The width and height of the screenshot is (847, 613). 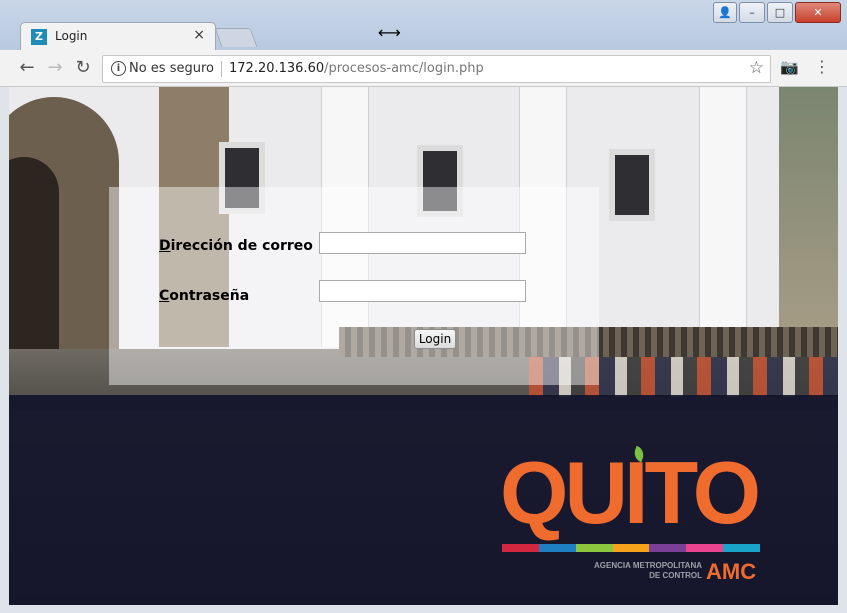 What do you see at coordinates (423, 25) in the screenshot?
I see `title-bar: Z Login × ⟷ 👤 – □ ✕` at bounding box center [423, 25].